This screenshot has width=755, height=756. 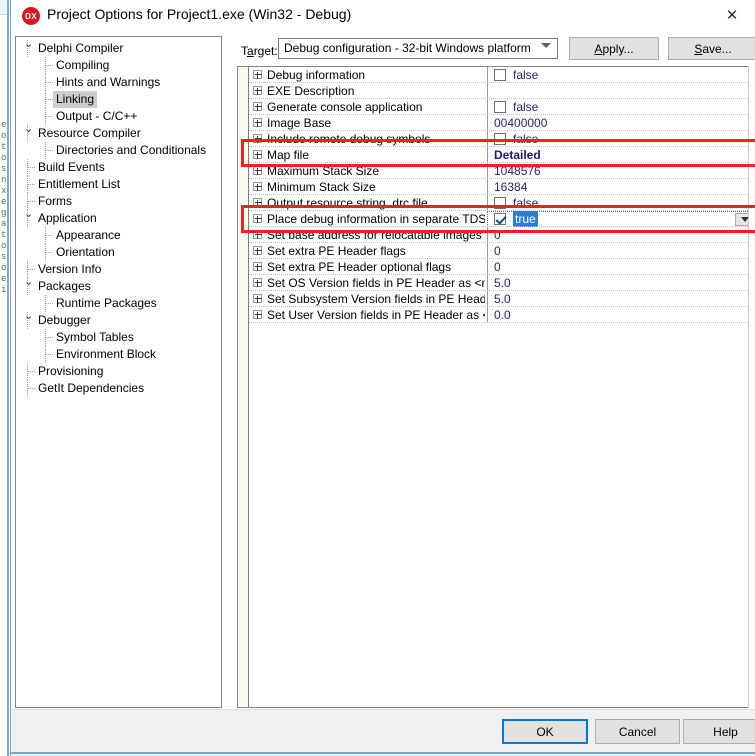 I want to click on sidebar-item-output-c-c: Output - C/C++, so click(x=118, y=116).